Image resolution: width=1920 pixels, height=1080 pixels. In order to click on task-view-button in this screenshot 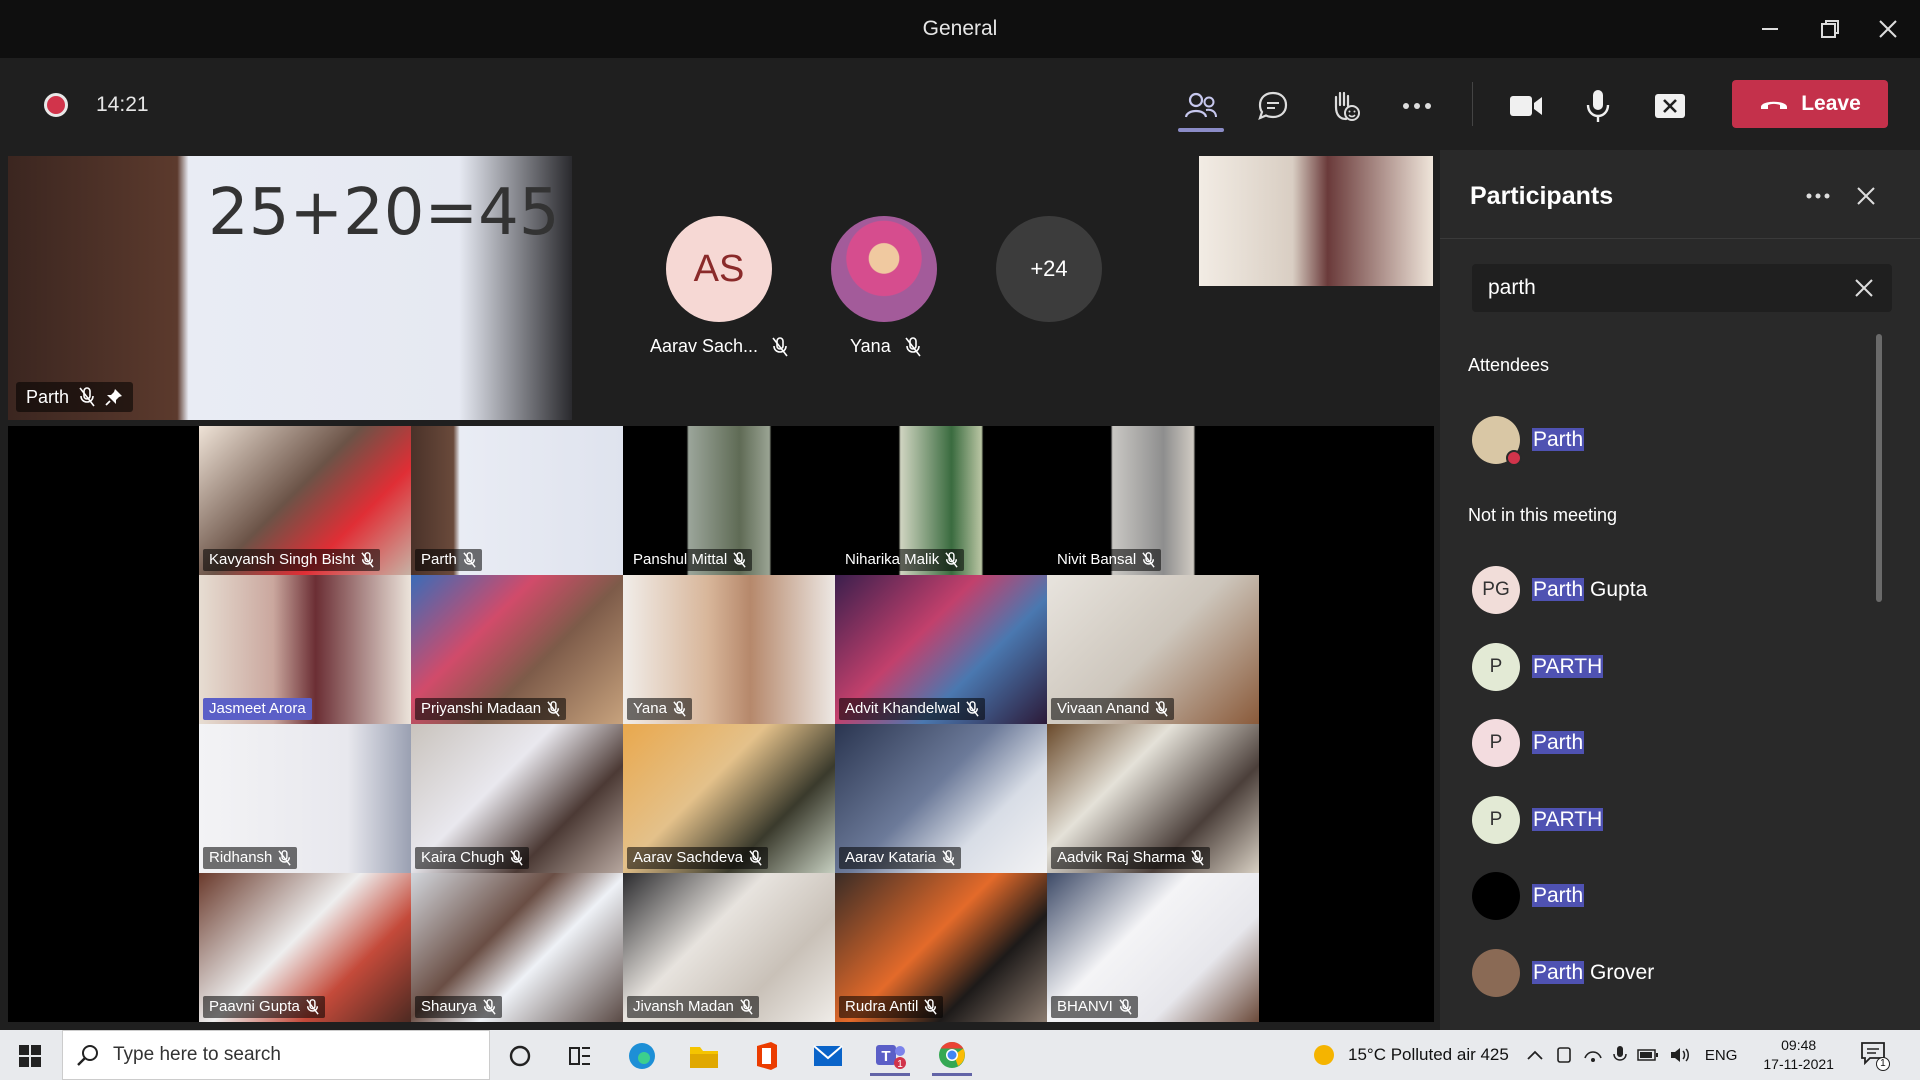, I will do `click(580, 1056)`.